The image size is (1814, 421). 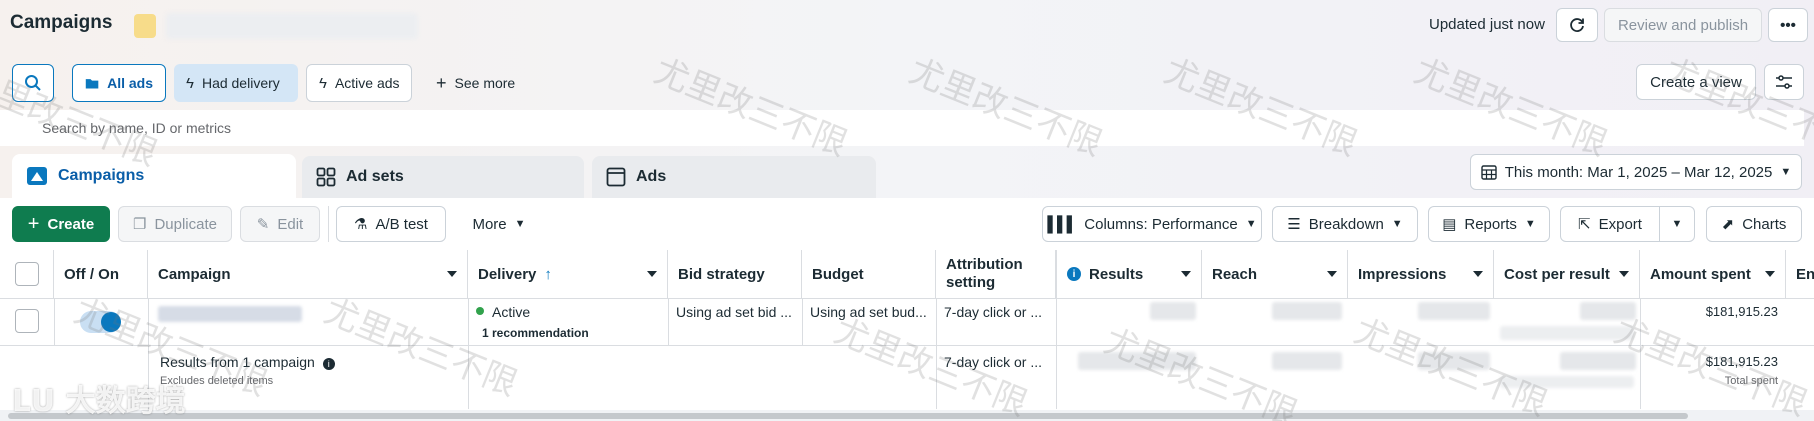 I want to click on refresh-icon, so click(x=1577, y=25).